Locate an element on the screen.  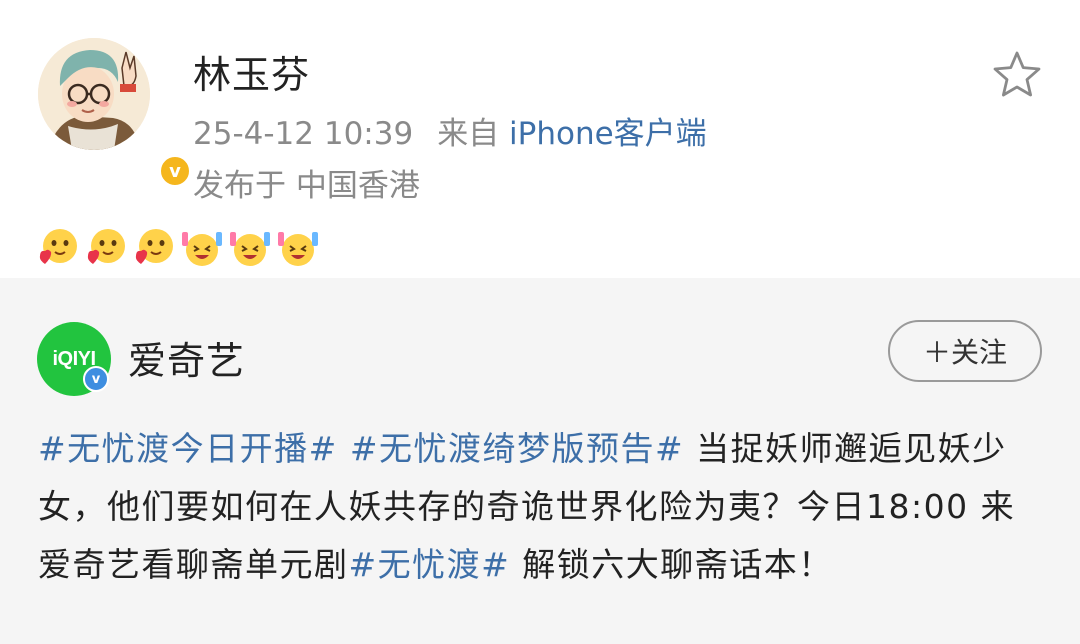
post-location: 发布于 中国香港 is located at coordinates (306, 186).